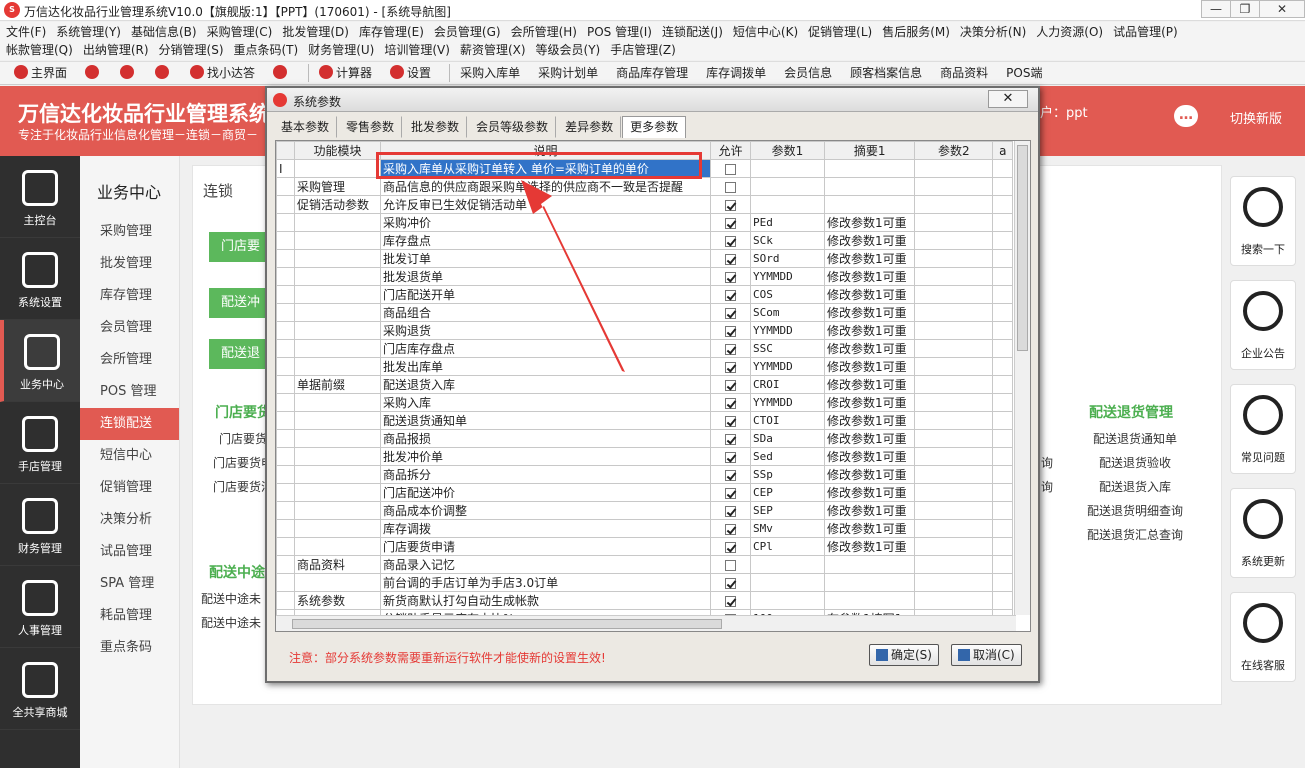 Image resolution: width=1305 pixels, height=768 pixels. I want to click on submenu-item: 决策分析, so click(129, 520).